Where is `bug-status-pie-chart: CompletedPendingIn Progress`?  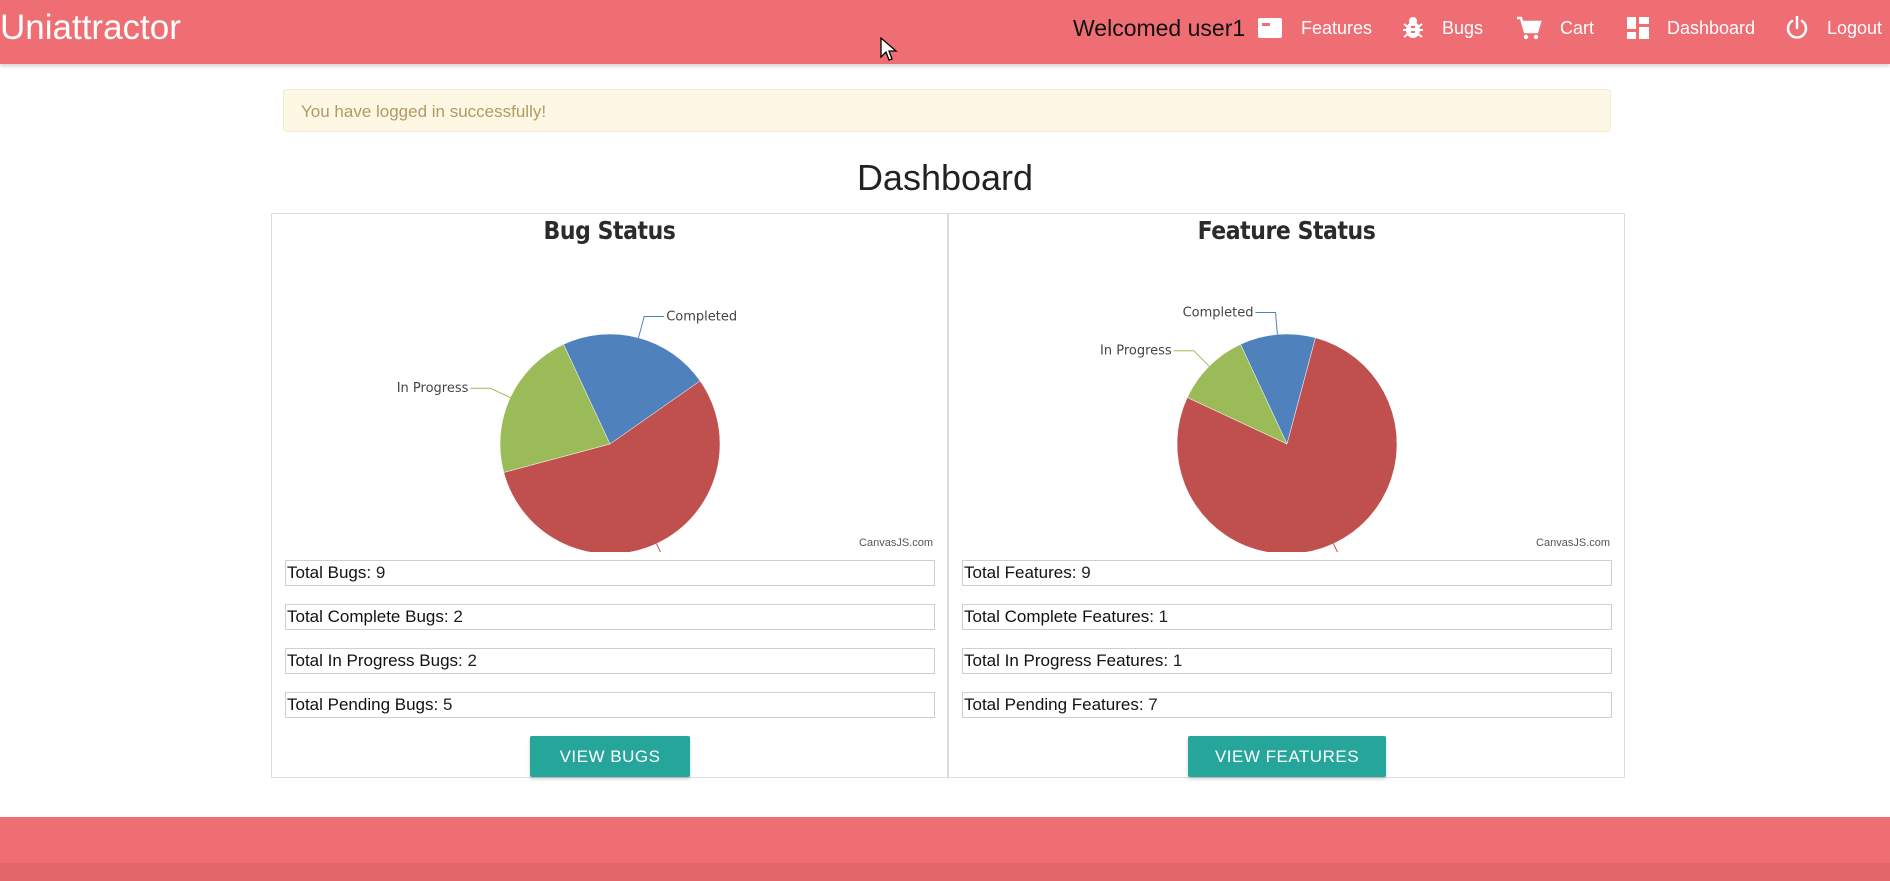
bug-status-pie-chart: CompletedPendingIn Progress is located at coordinates (567, 431).